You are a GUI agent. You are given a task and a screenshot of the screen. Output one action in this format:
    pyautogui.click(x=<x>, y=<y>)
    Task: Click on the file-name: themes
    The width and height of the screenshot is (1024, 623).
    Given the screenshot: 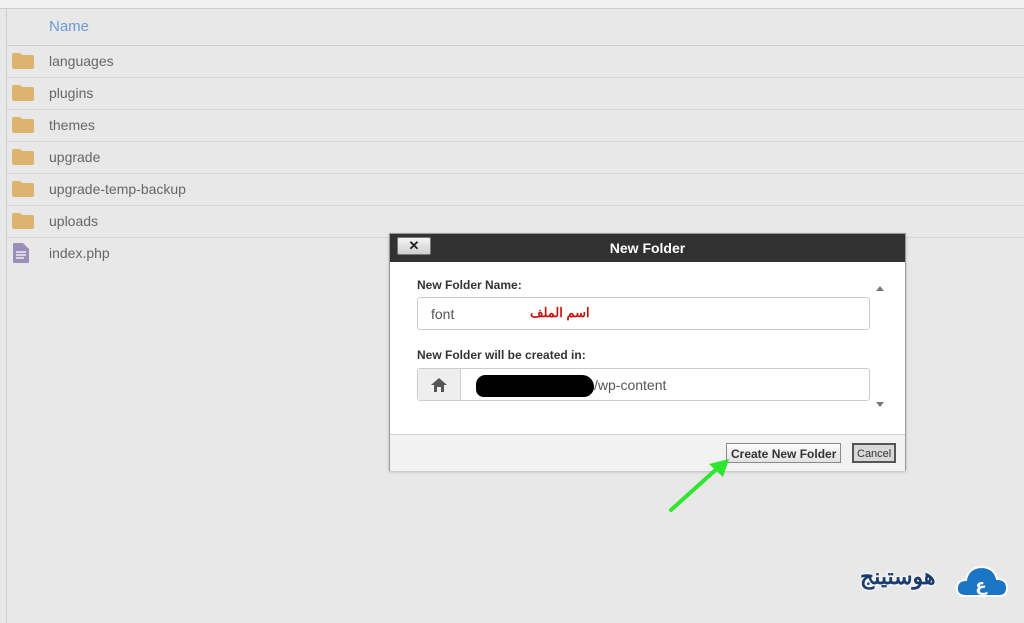 What is the action you would take?
    pyautogui.click(x=72, y=125)
    